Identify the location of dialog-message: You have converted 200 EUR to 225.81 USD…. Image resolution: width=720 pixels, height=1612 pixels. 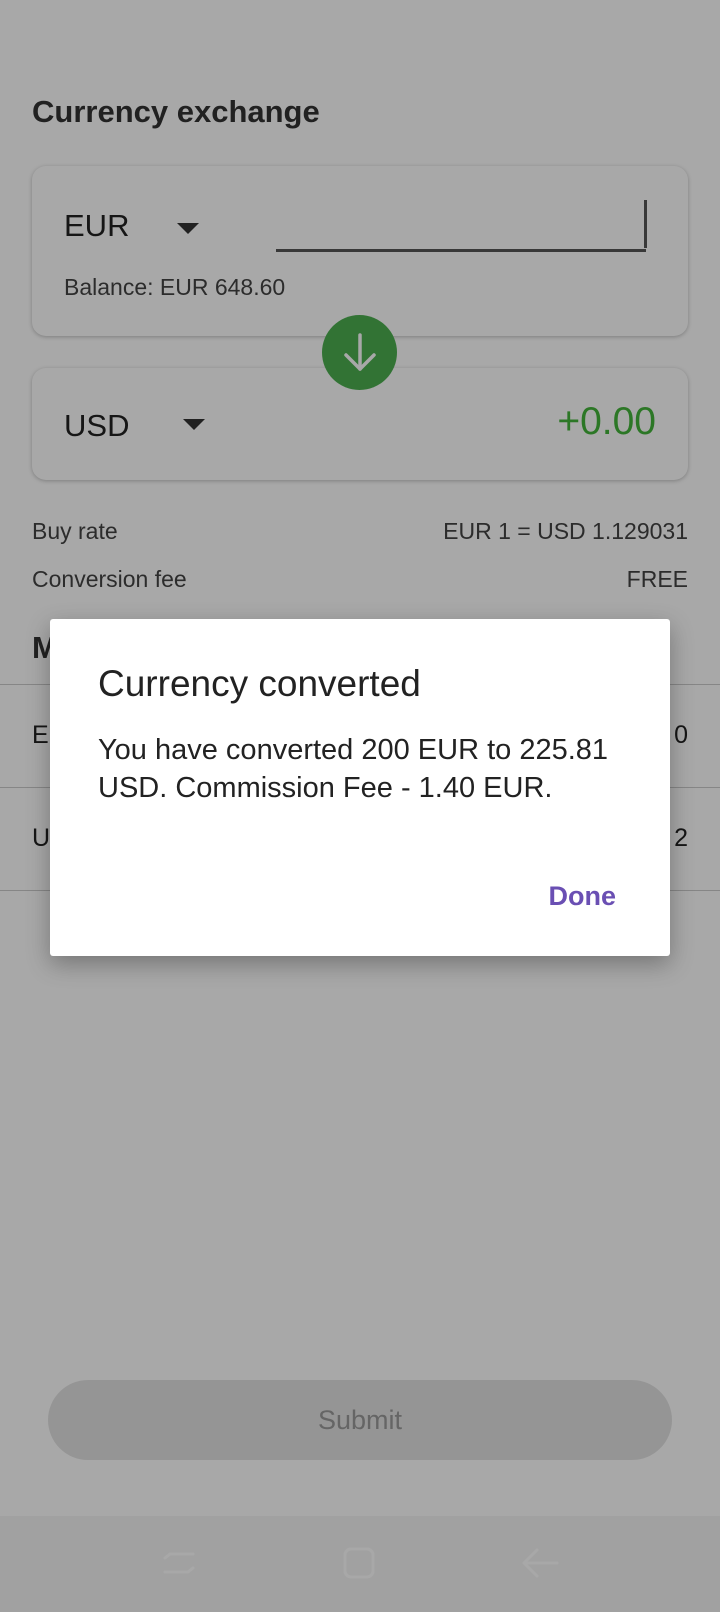
(353, 769).